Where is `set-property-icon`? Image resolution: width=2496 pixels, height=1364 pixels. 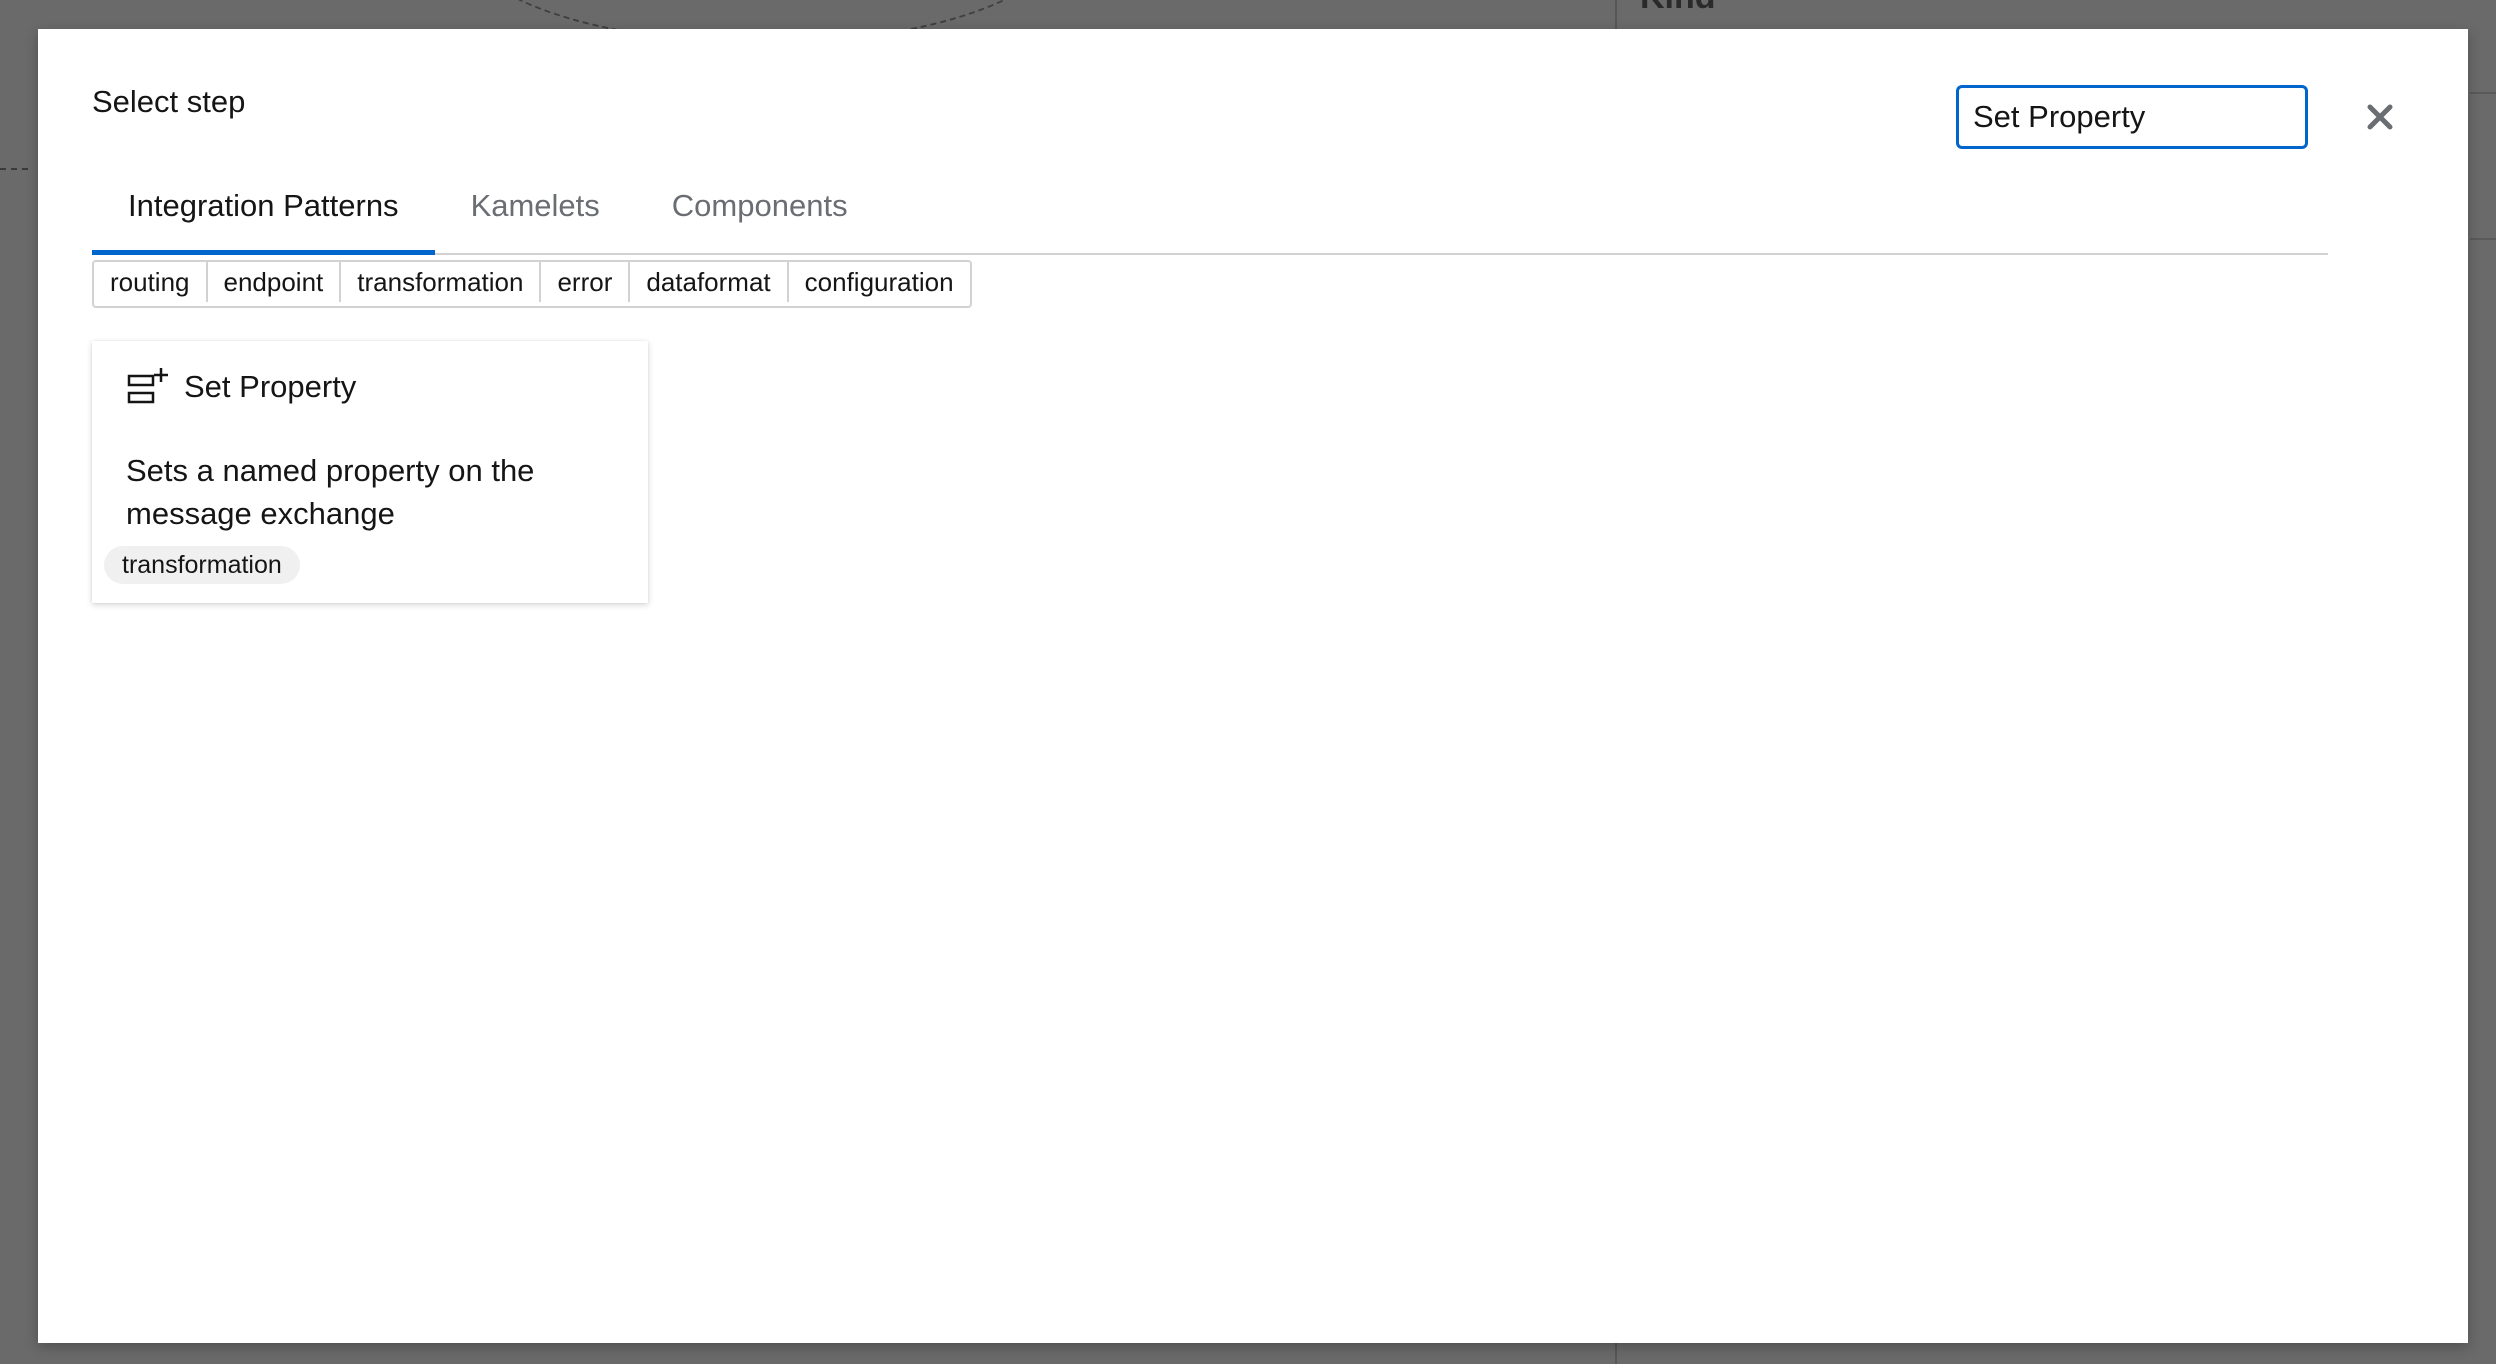
set-property-icon is located at coordinates (147, 386).